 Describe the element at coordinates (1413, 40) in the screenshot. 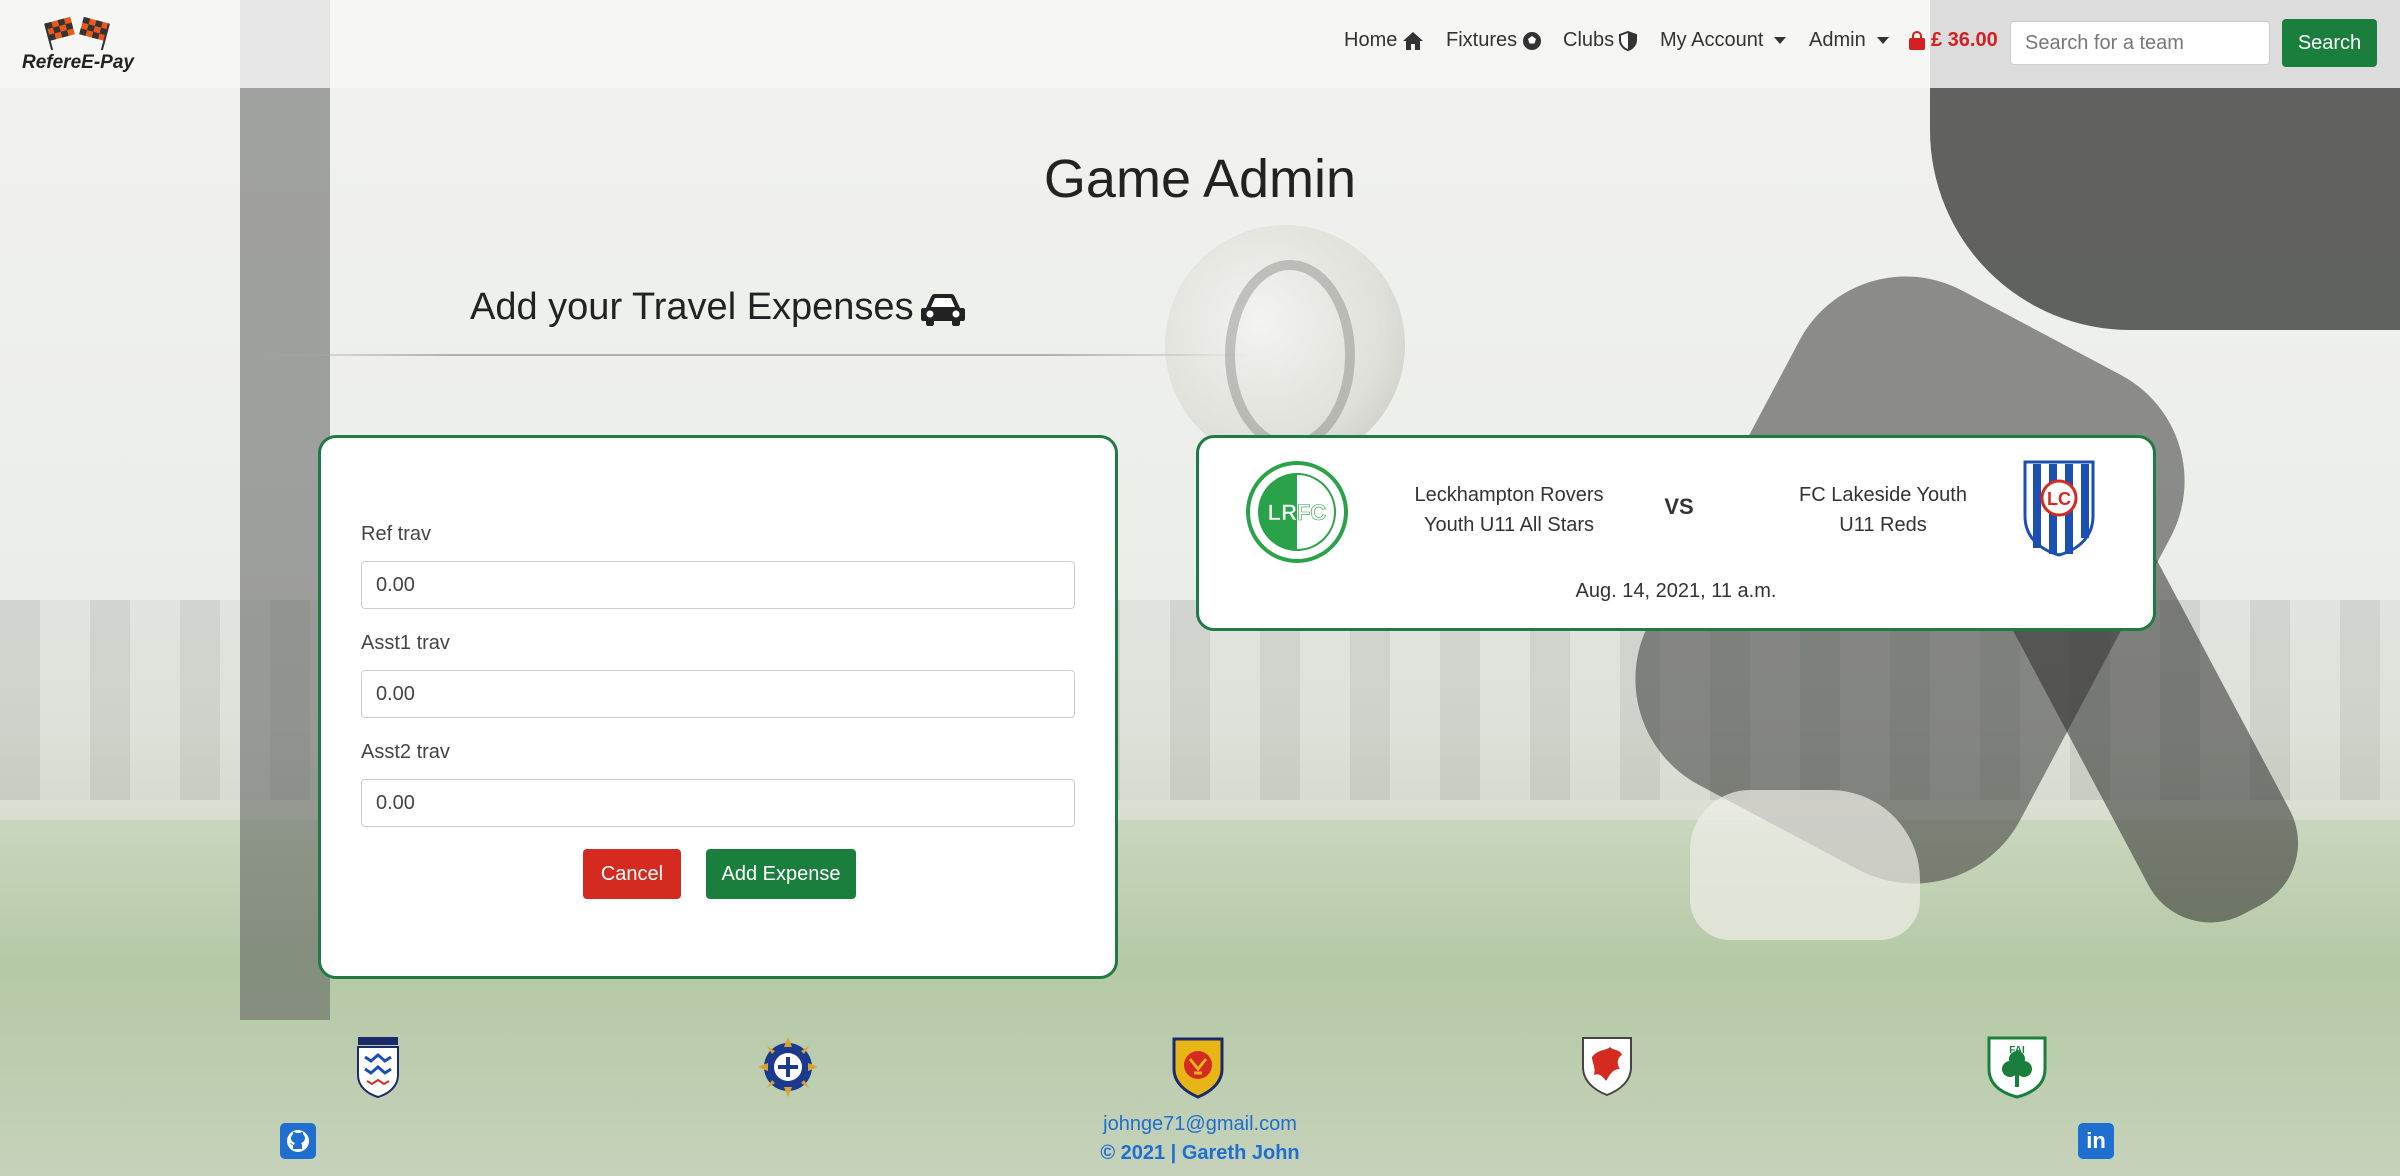

I see `home-icon` at that location.